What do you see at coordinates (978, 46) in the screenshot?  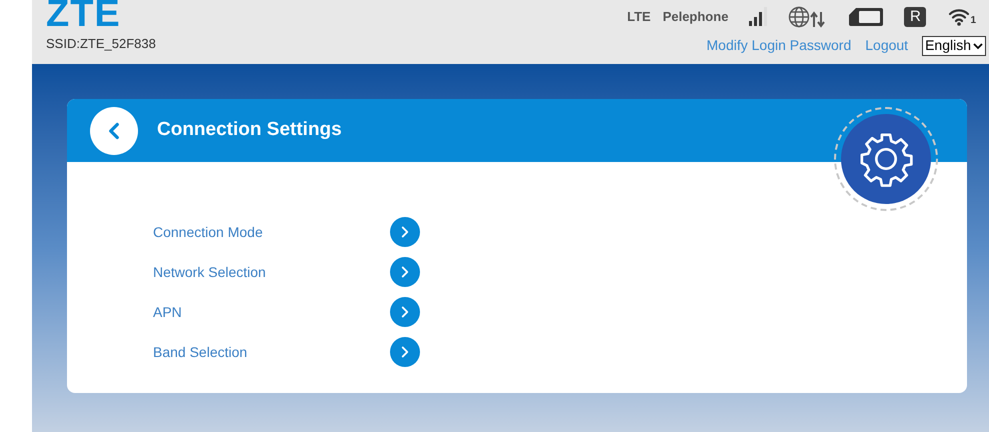 I see `caret-icon` at bounding box center [978, 46].